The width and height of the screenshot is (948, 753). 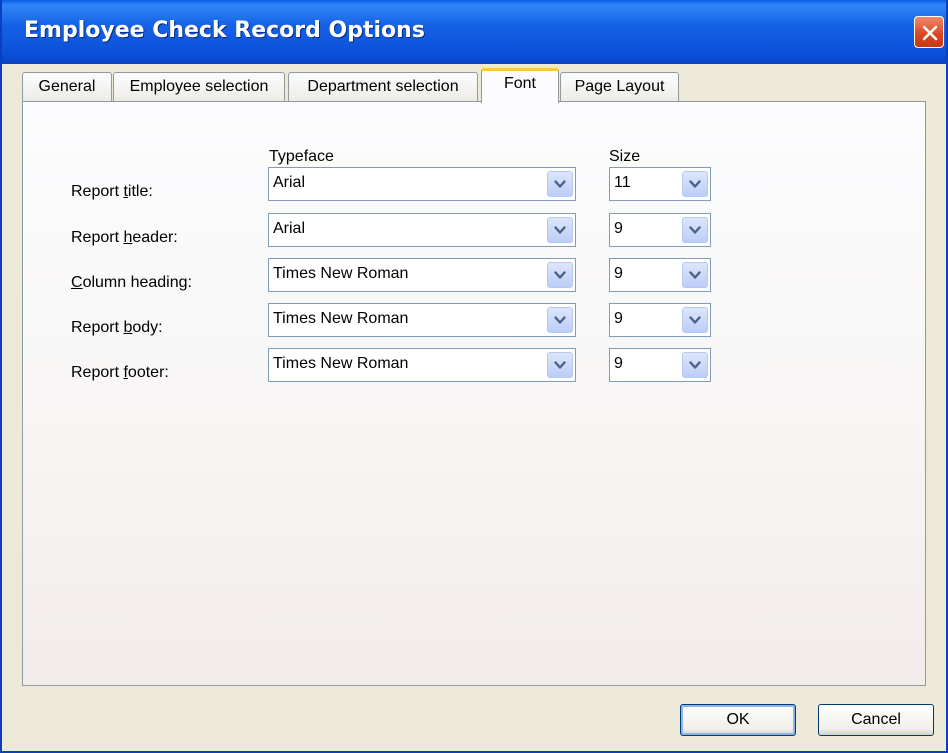 I want to click on close-icon, so click(x=930, y=33).